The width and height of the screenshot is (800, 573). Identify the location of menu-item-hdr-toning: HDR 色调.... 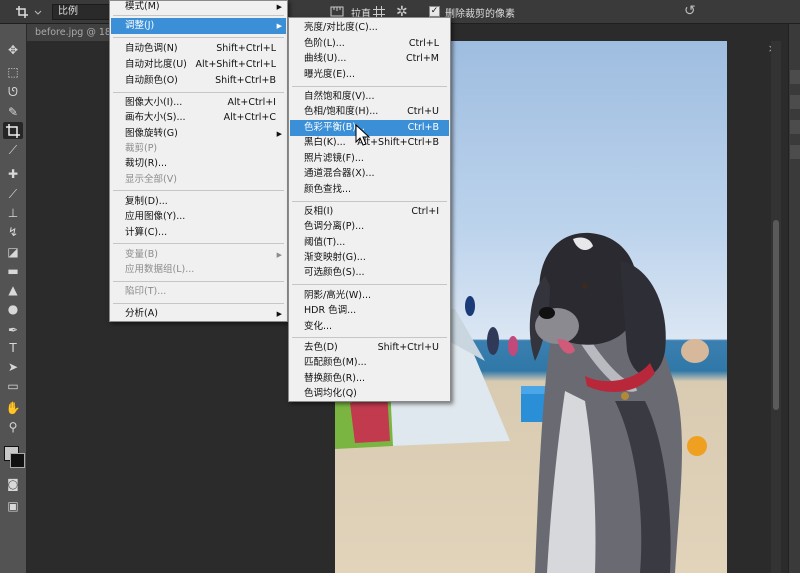
(369, 311).